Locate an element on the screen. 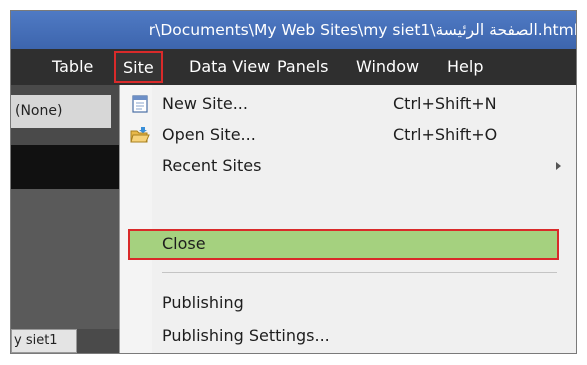 The height and width of the screenshot is (365, 587). menu-help: Help is located at coordinates (465, 67).